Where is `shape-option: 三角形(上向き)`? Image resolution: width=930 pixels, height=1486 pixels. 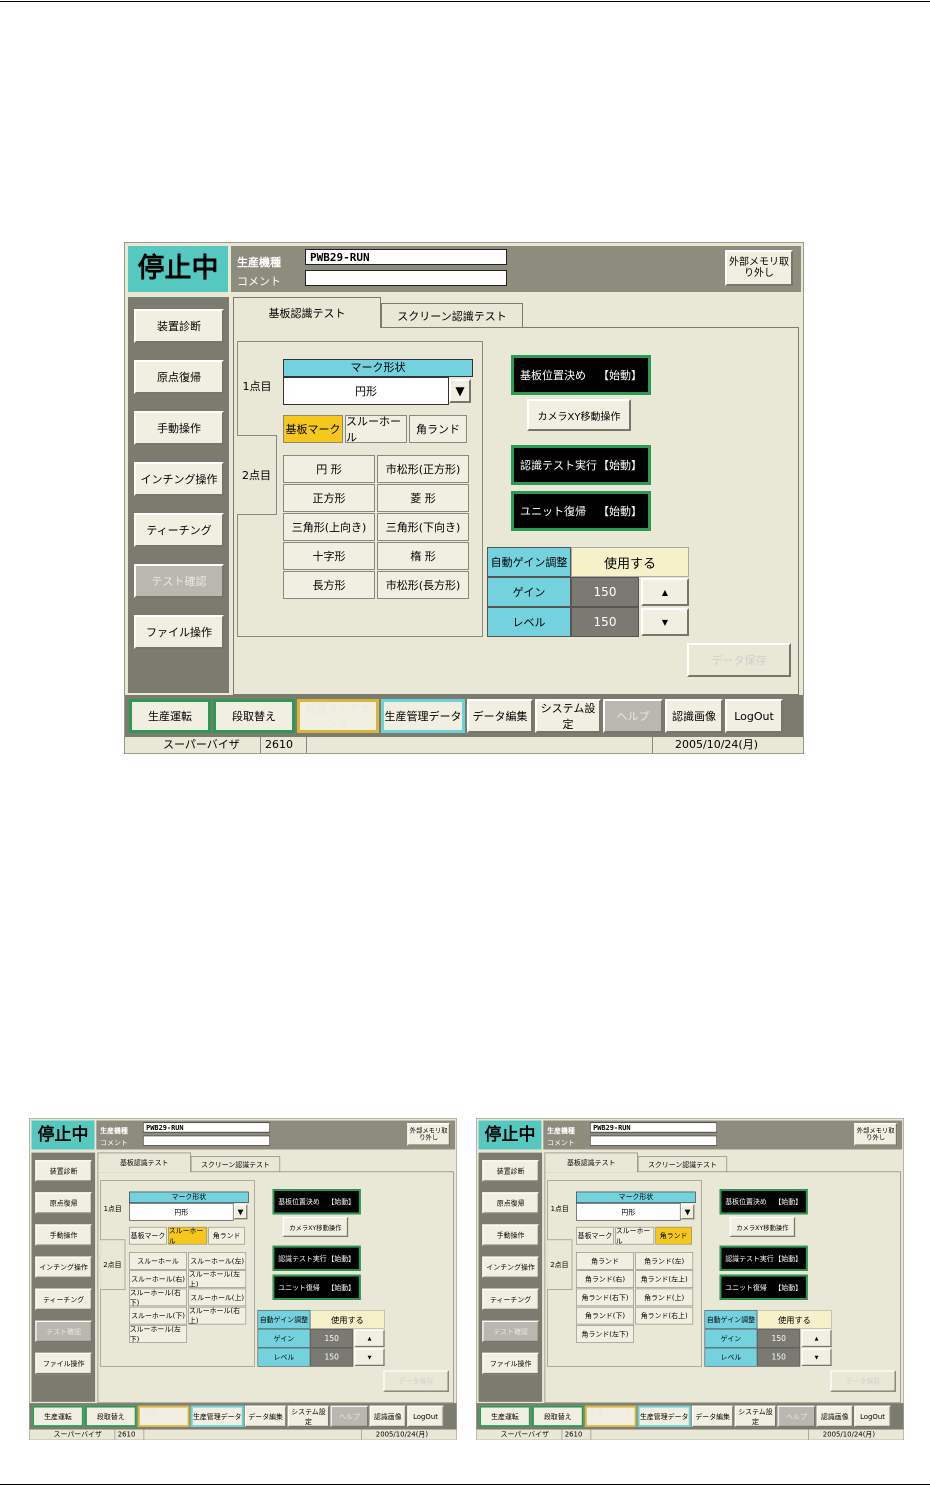
shape-option: 三角形(上向き) is located at coordinates (329, 527).